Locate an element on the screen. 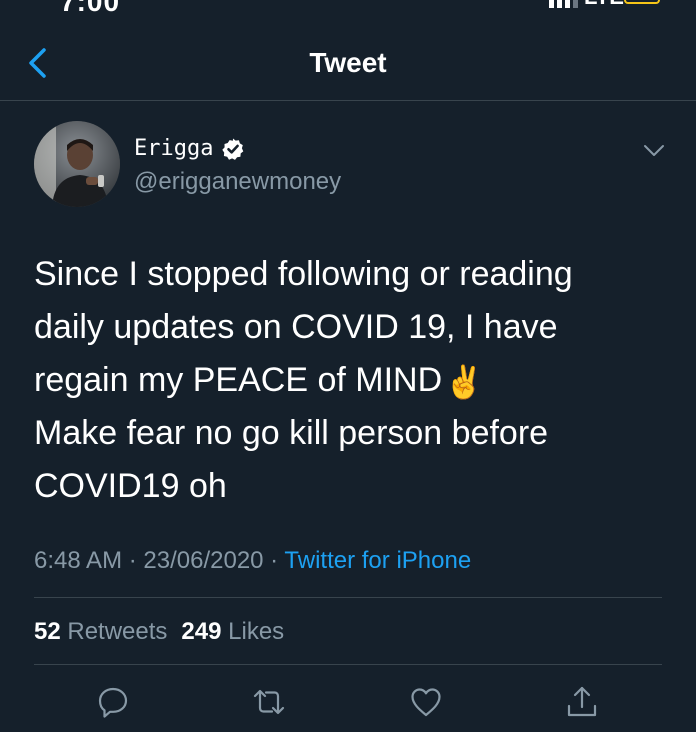 The image size is (696, 732). tweet-source-link: Twitter for iPhone is located at coordinates (377, 560).